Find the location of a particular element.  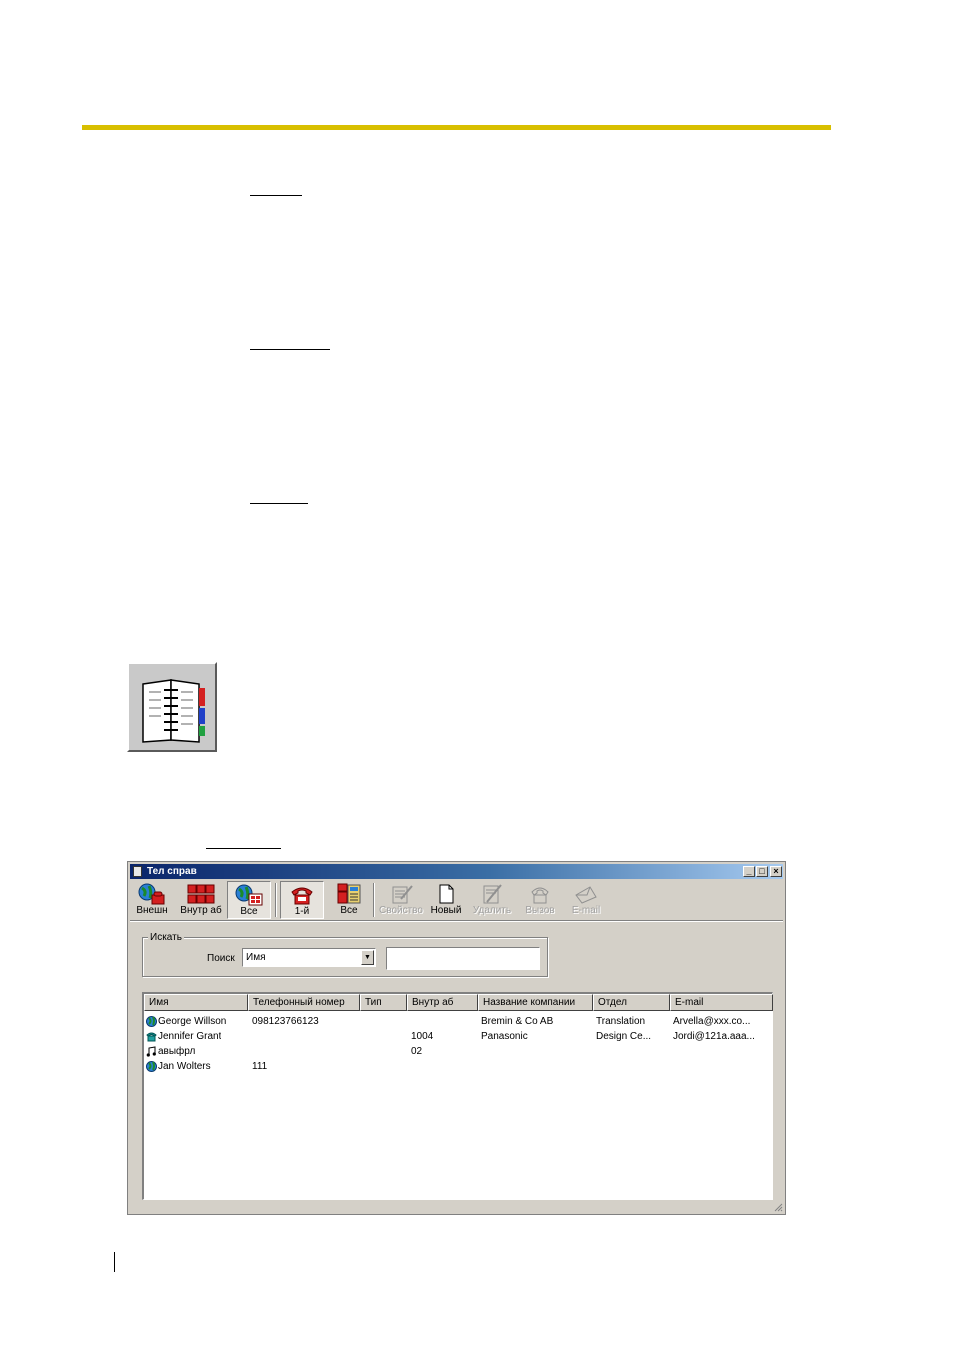

phonebook-button is located at coordinates (172, 707).